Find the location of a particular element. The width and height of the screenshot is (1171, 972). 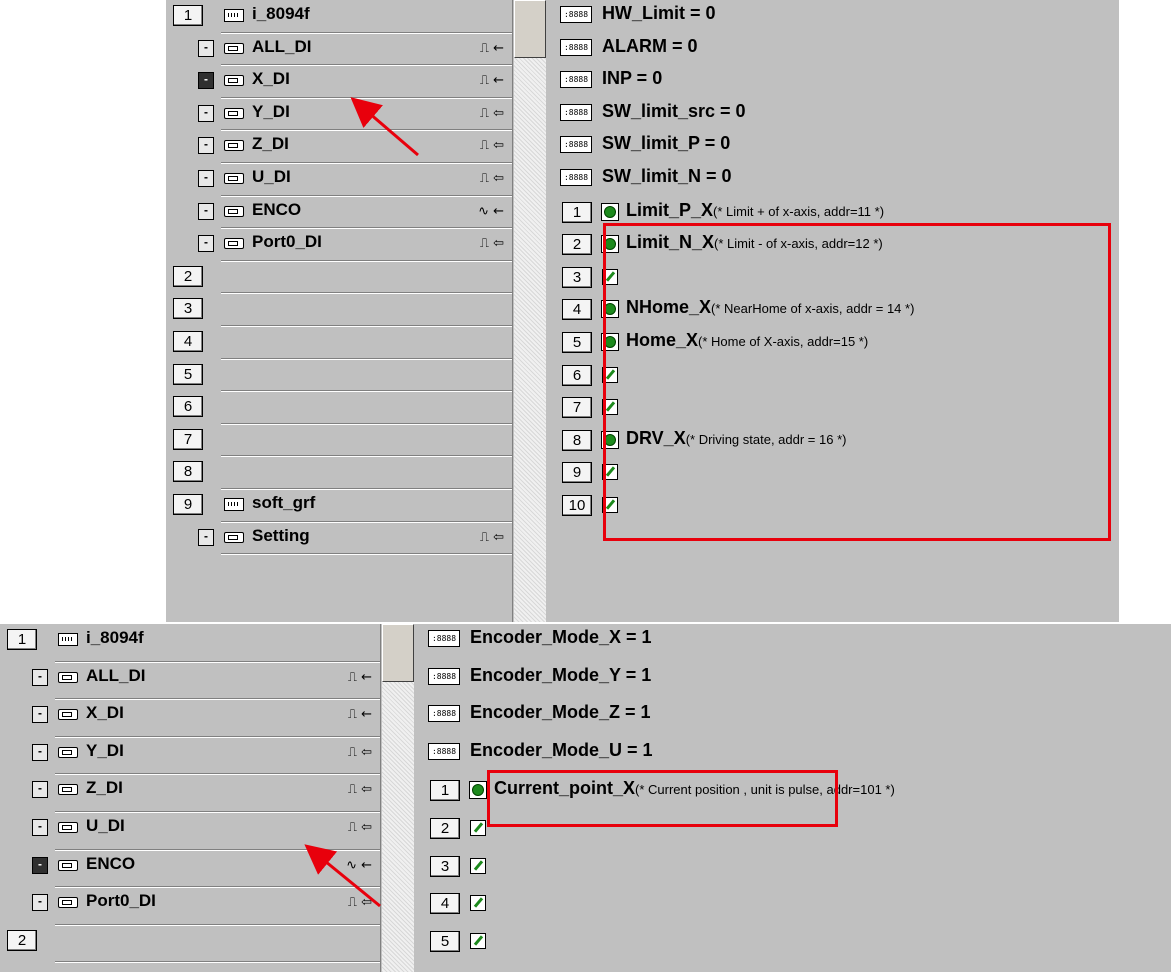

tree-row: - Setting ⎍ ⇦ is located at coordinates (339, 539).